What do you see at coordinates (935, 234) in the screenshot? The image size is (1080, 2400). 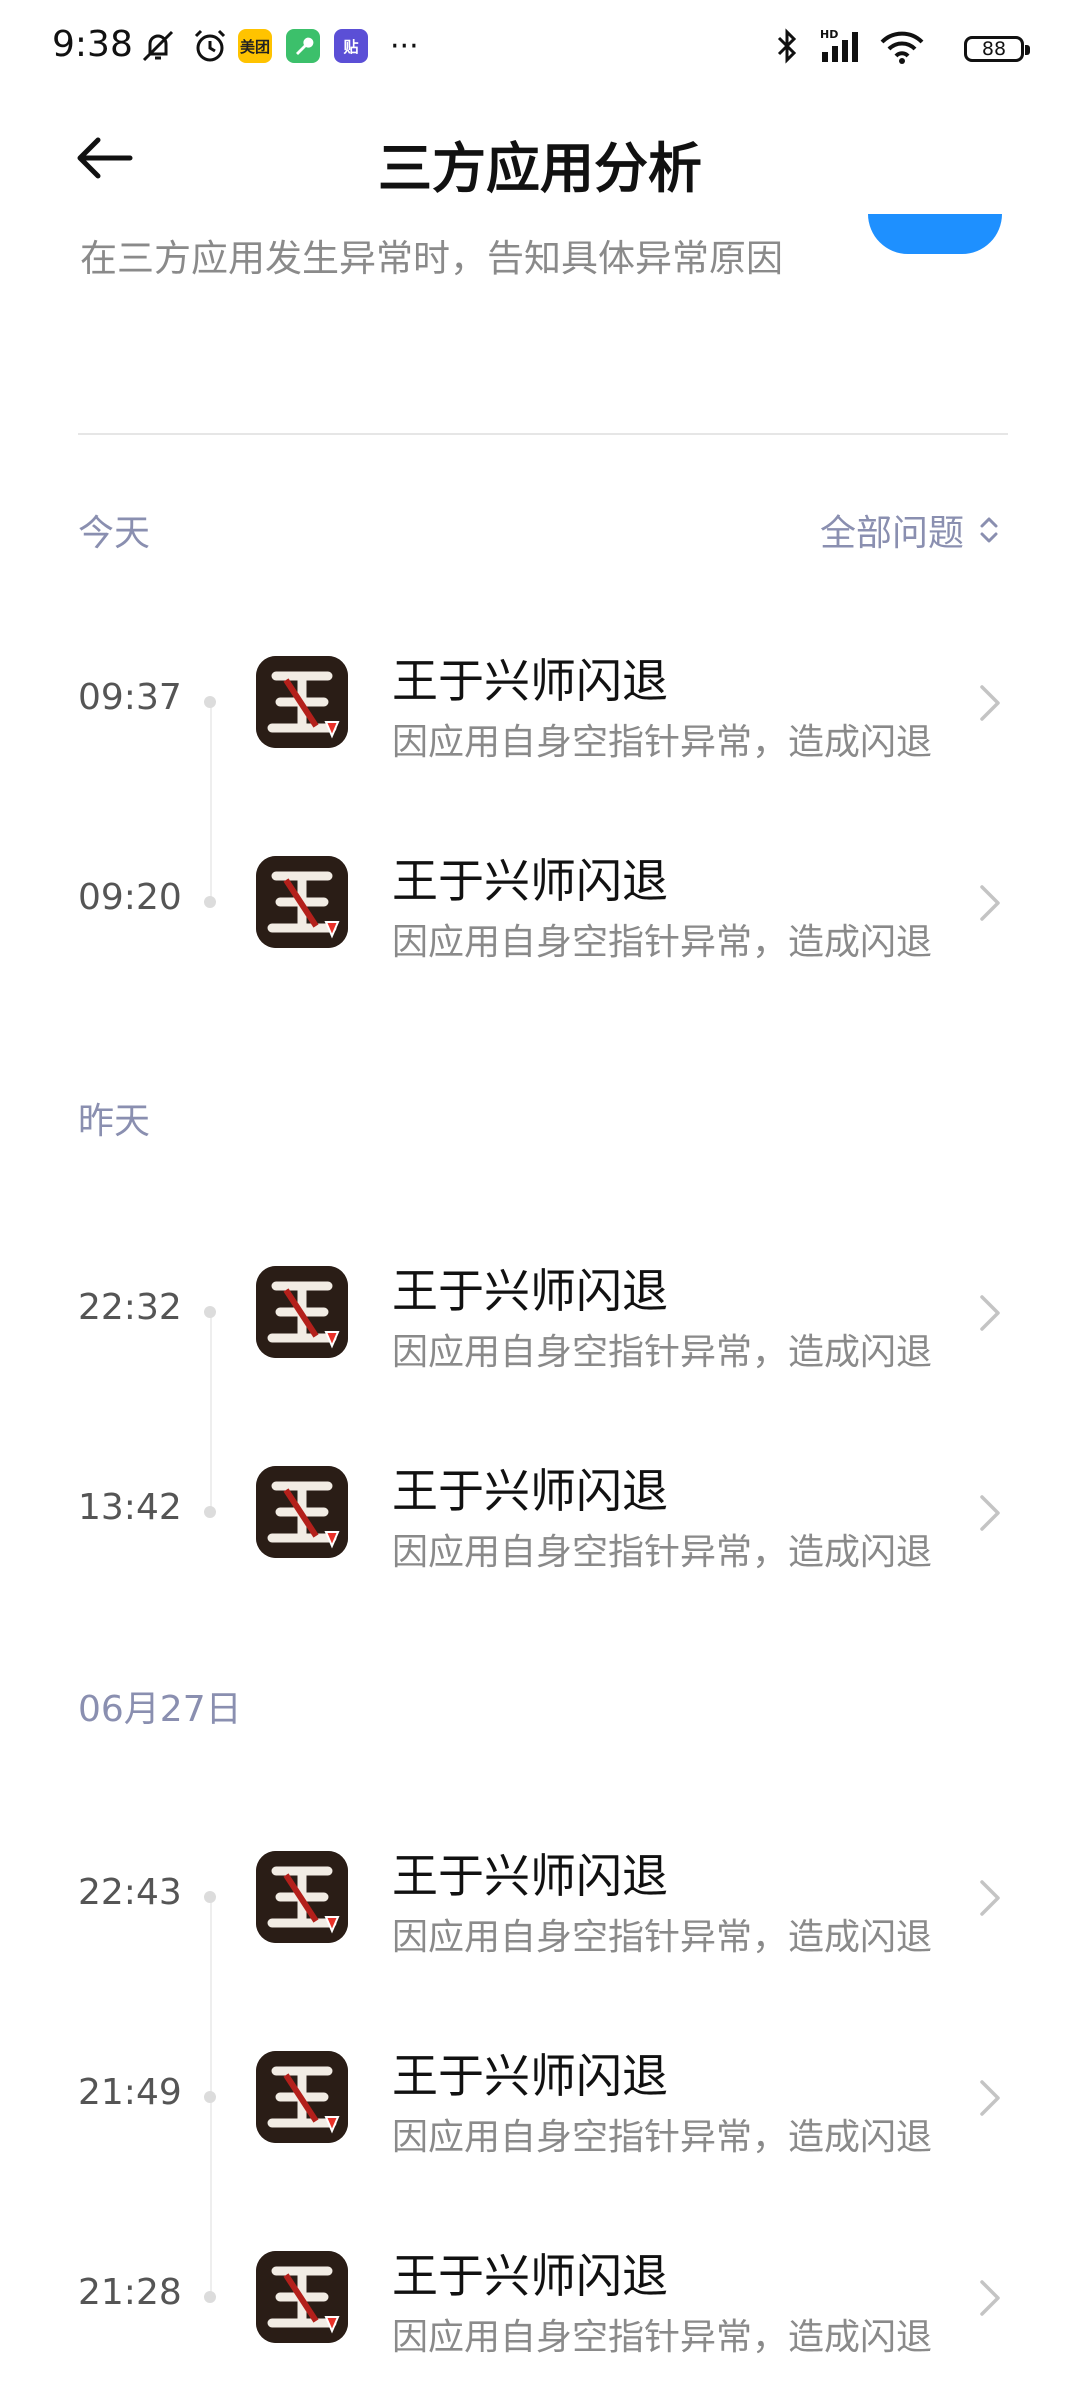 I see `feature-toggle` at bounding box center [935, 234].